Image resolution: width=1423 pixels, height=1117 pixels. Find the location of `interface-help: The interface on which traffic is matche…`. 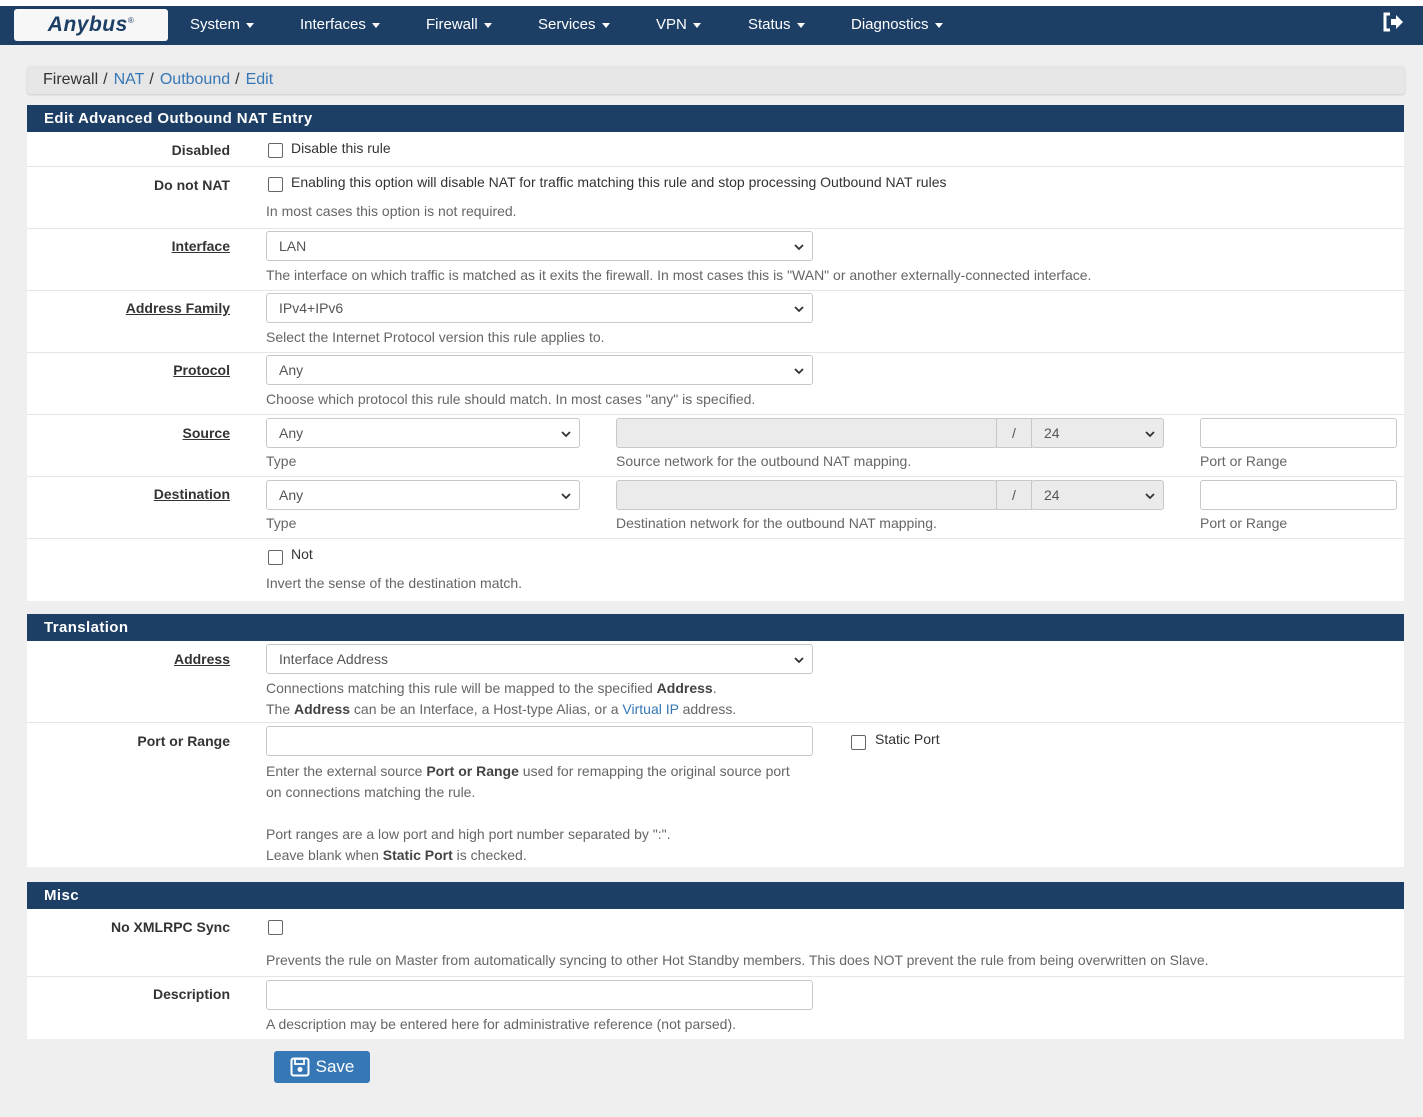

interface-help: The interface on which traffic is matche… is located at coordinates (679, 275).